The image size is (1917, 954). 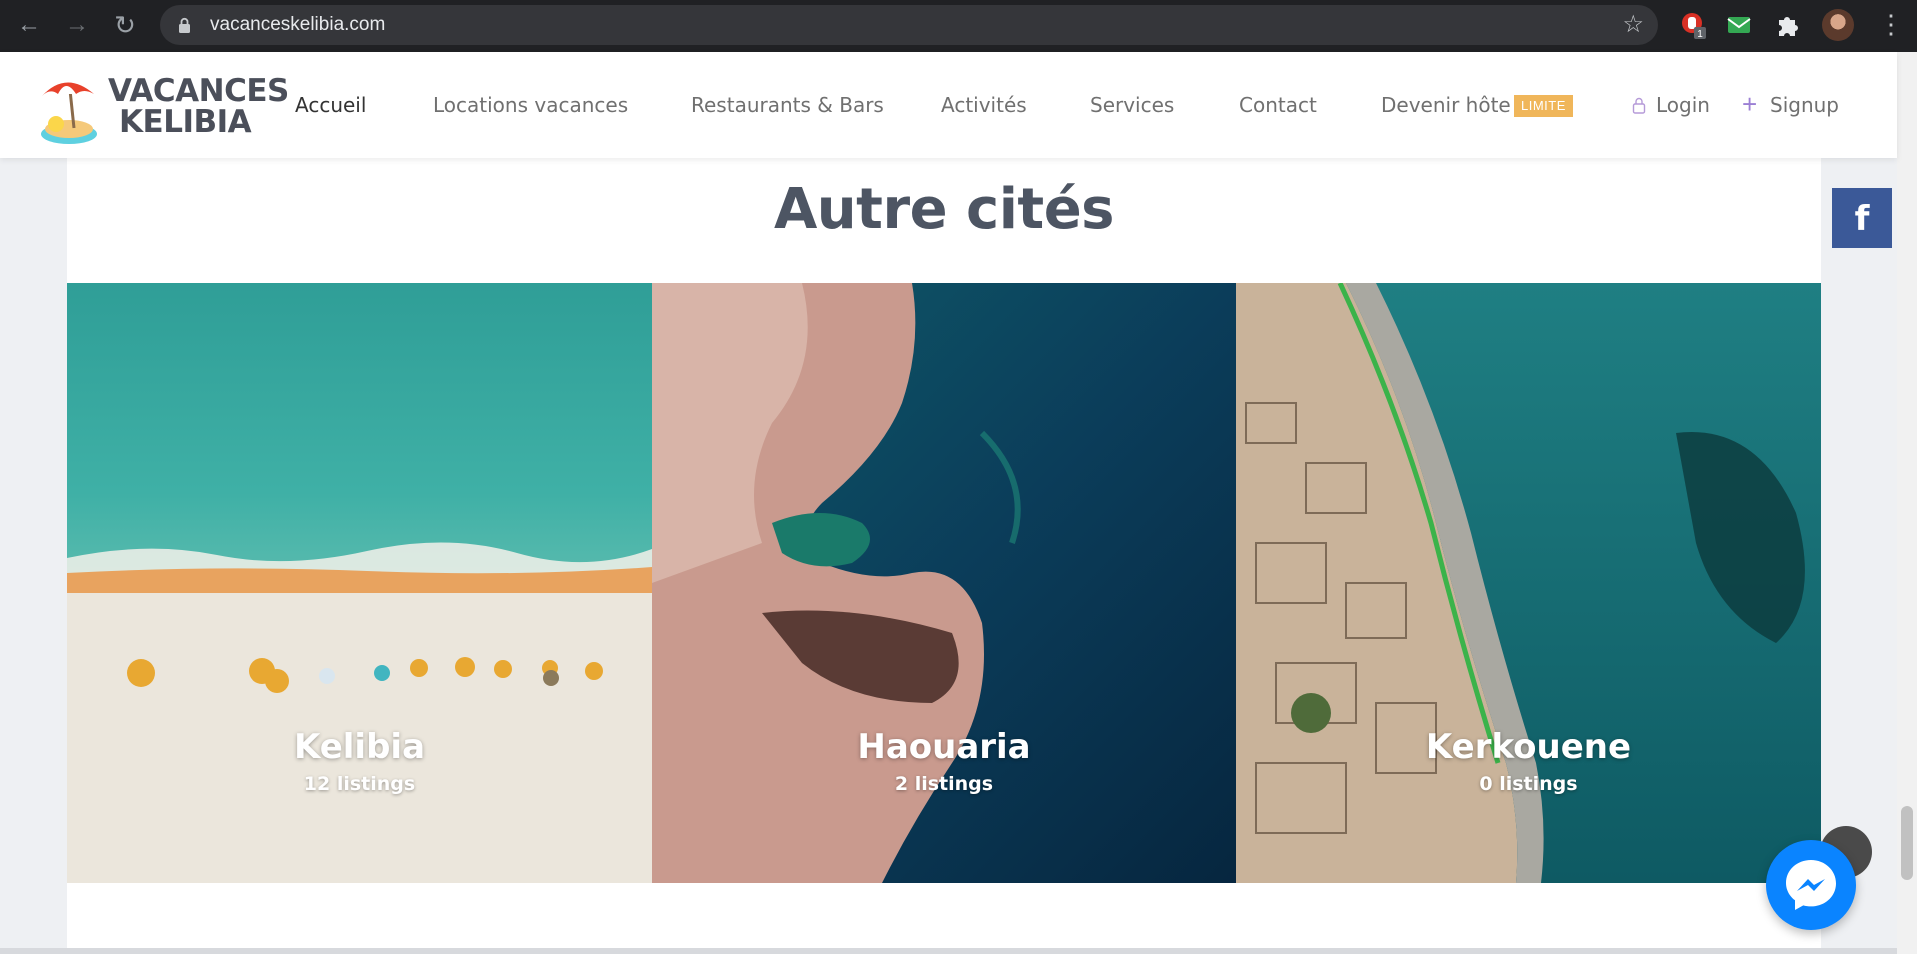 What do you see at coordinates (1132, 105) in the screenshot?
I see `nav-services: Services` at bounding box center [1132, 105].